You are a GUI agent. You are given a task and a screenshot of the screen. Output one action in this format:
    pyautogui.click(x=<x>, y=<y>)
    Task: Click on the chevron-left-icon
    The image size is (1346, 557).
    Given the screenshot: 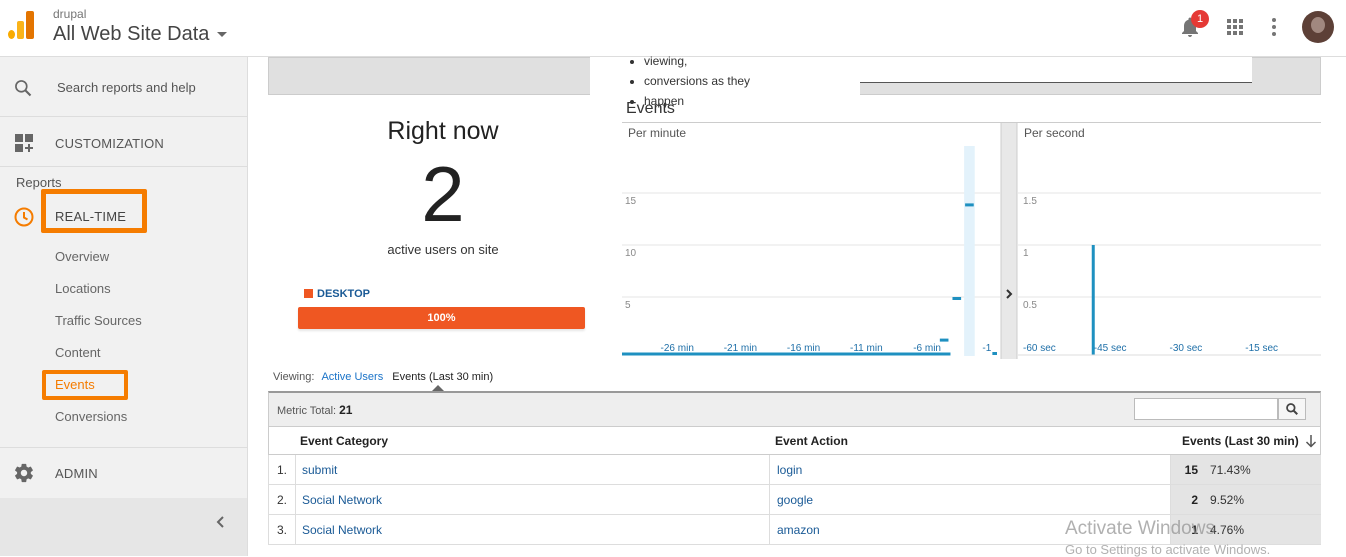 What is the action you would take?
    pyautogui.click(x=221, y=522)
    